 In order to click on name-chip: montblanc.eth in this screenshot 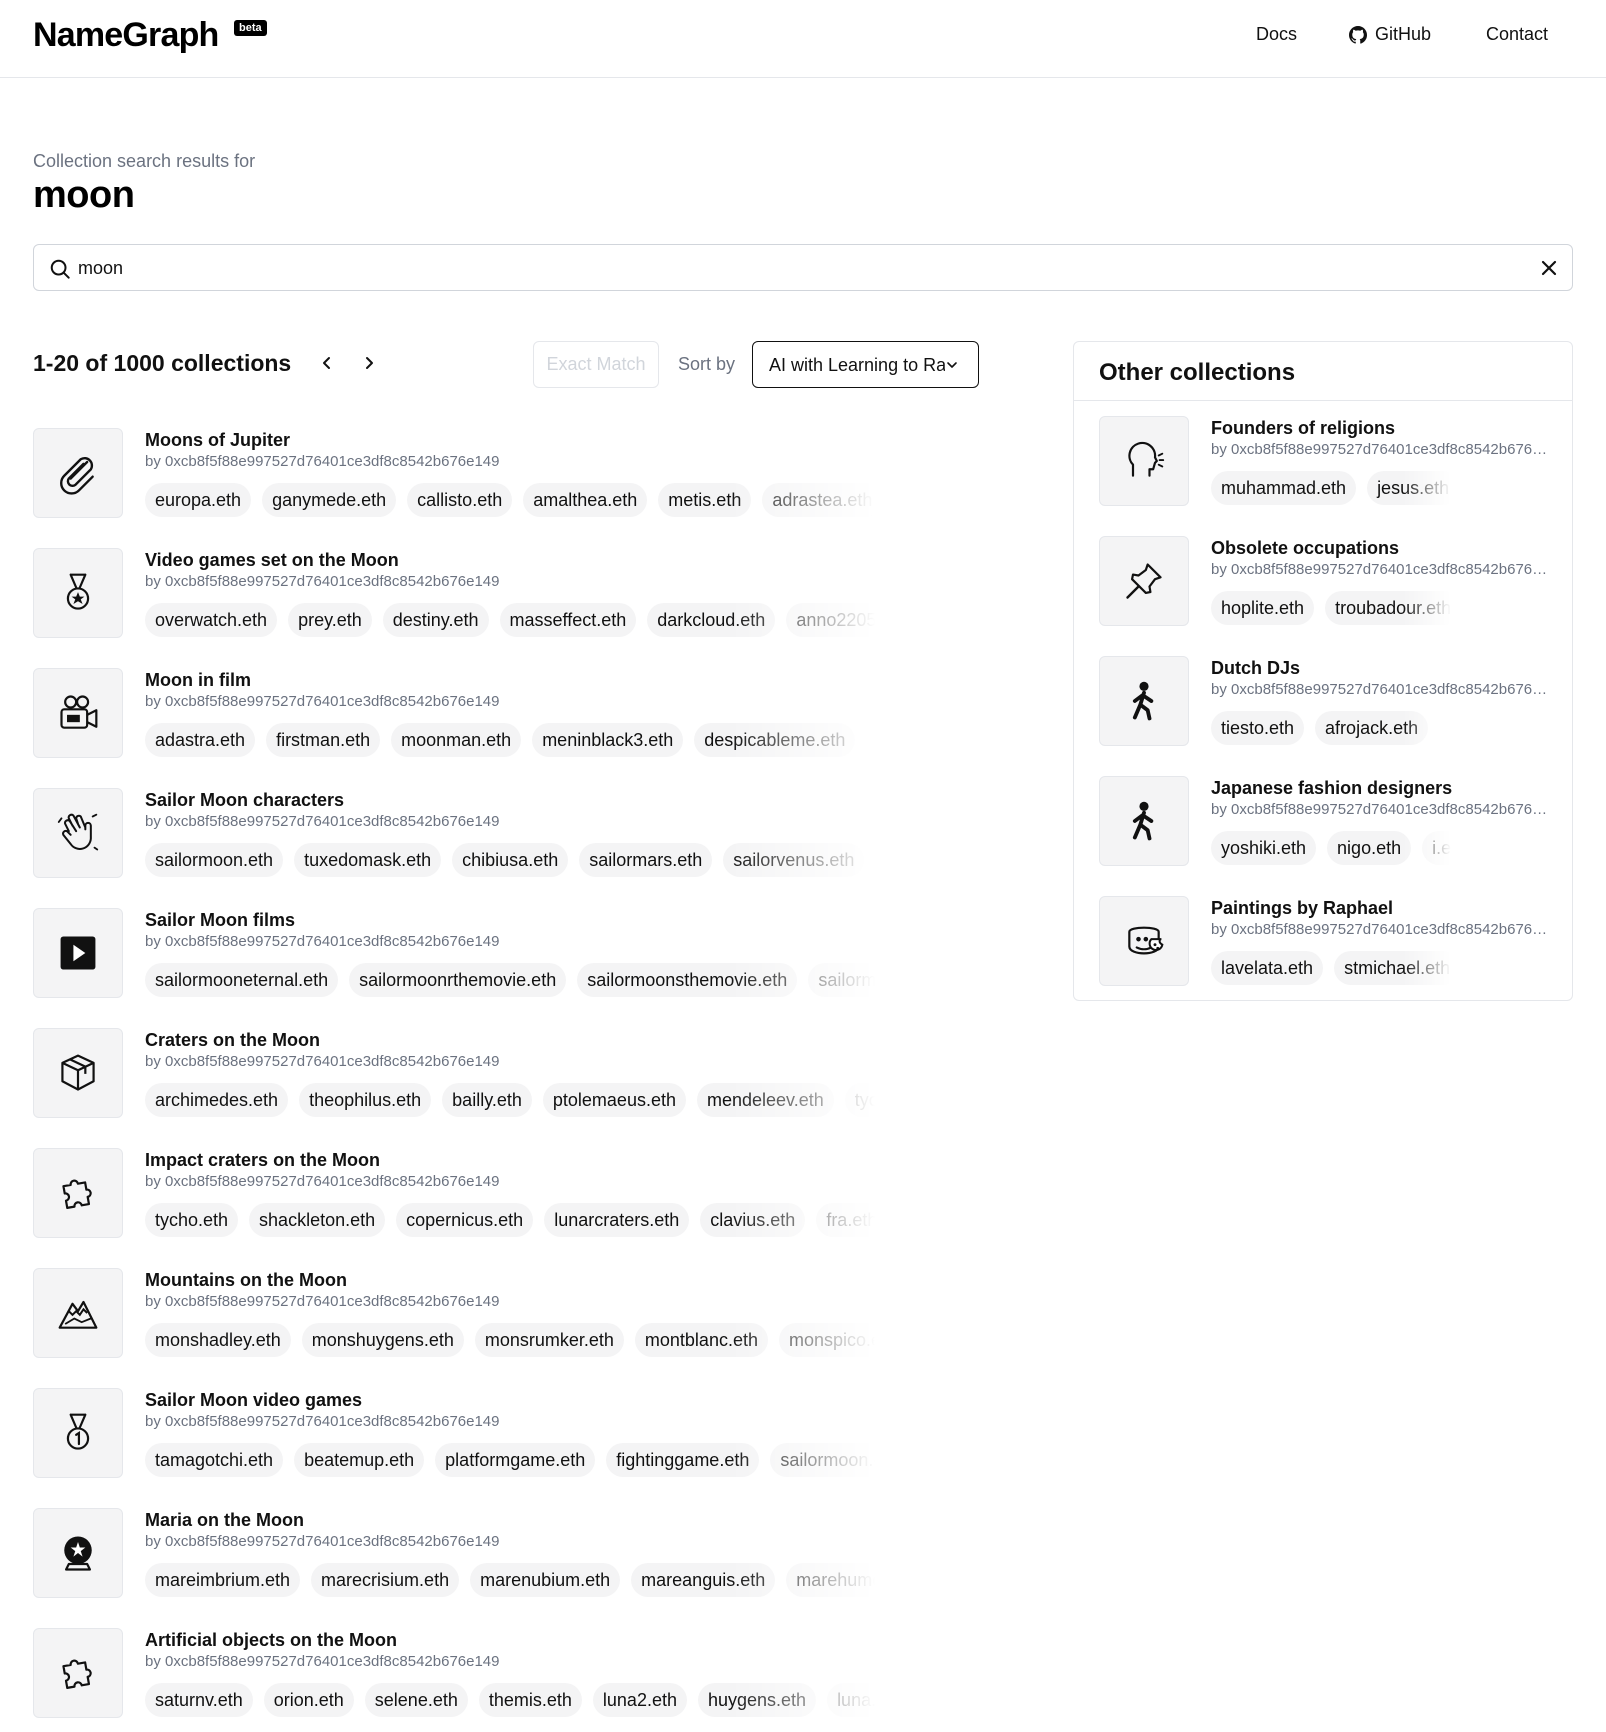, I will do `click(701, 1340)`.